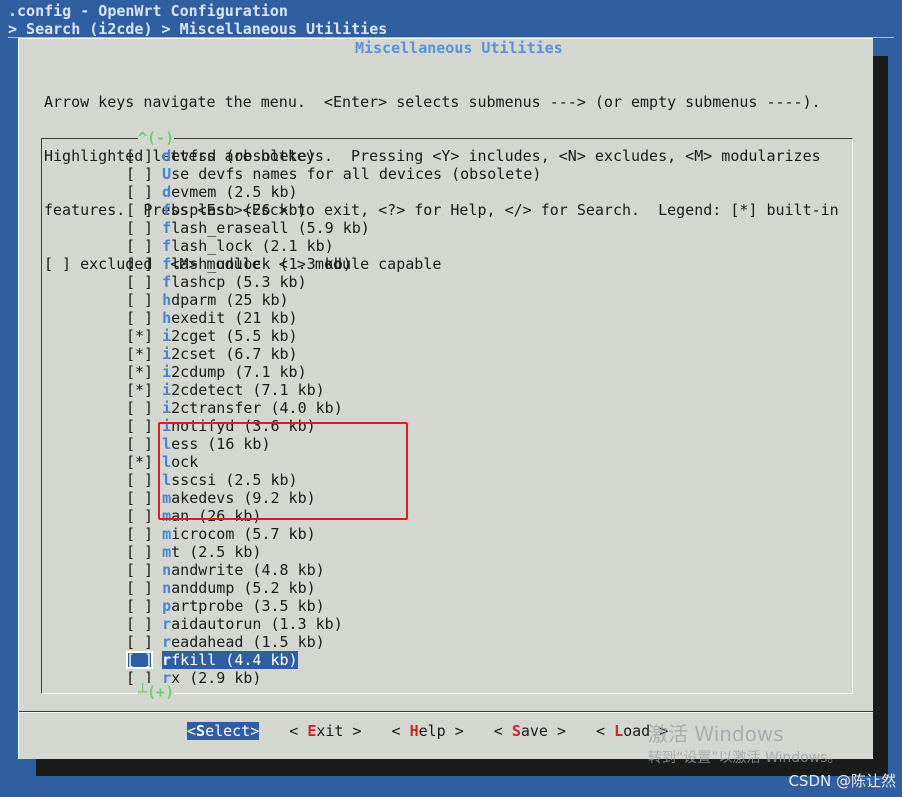 Image resolution: width=902 pixels, height=797 pixels. I want to click on button-select: <Select>, so click(223, 731).